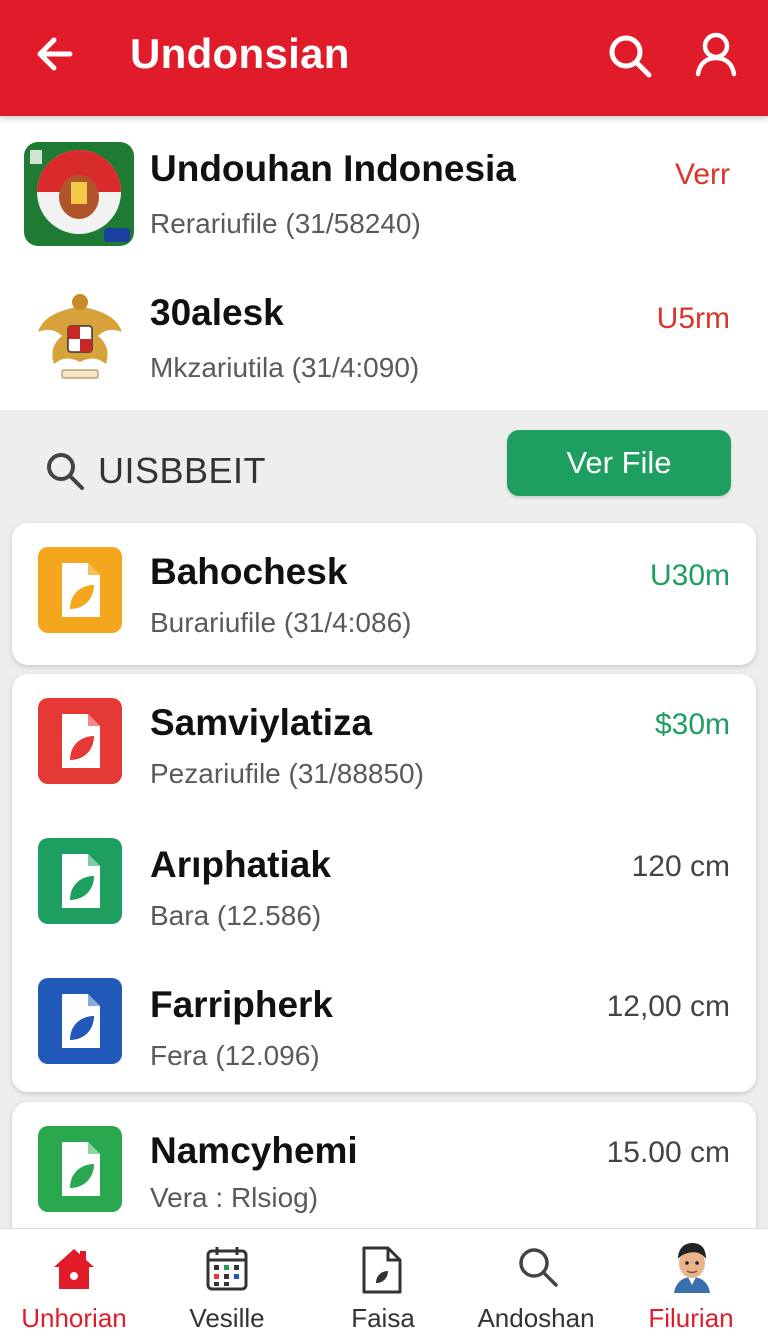  Describe the element at coordinates (693, 318) in the screenshot. I see `item-size: U5rm` at that location.